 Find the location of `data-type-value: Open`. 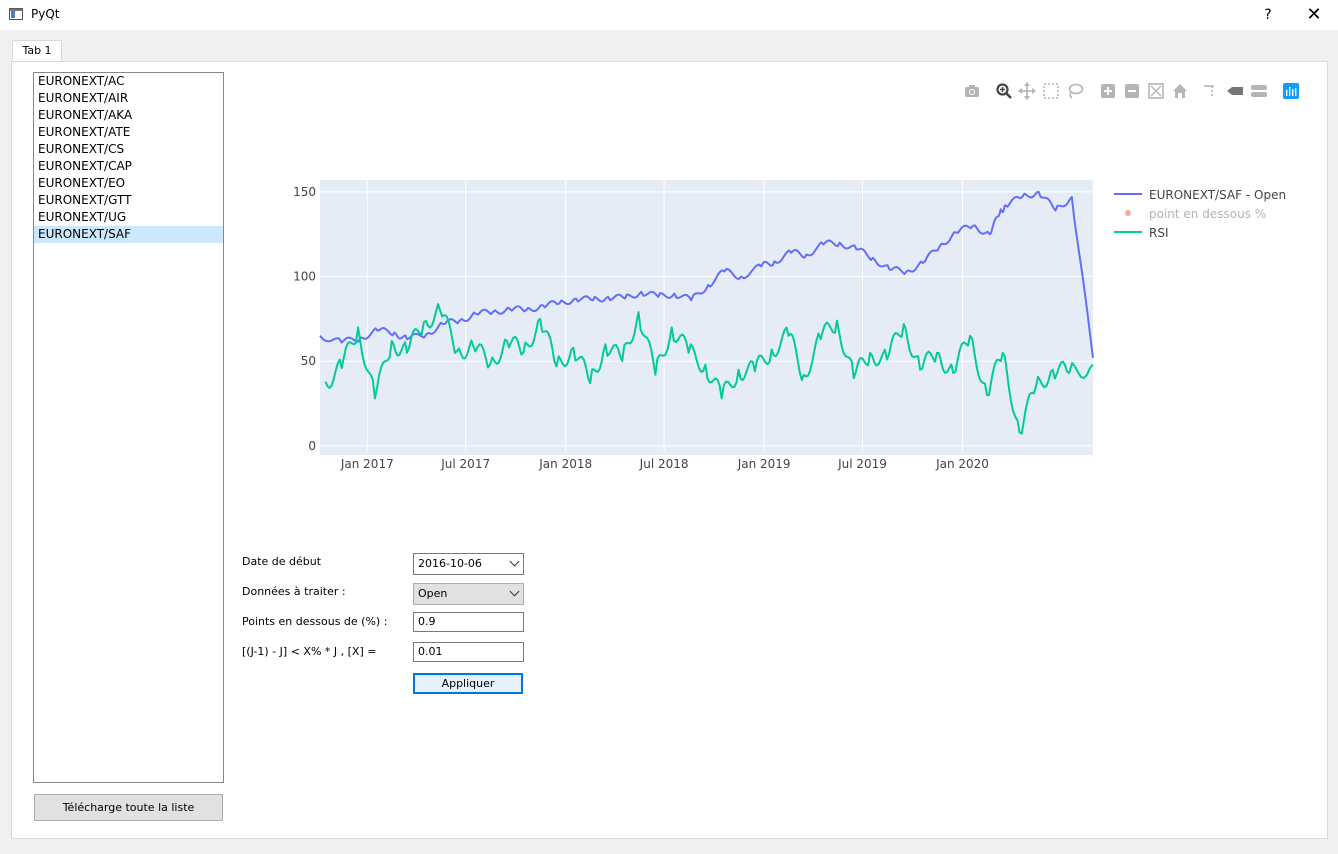

data-type-value: Open is located at coordinates (433, 593).